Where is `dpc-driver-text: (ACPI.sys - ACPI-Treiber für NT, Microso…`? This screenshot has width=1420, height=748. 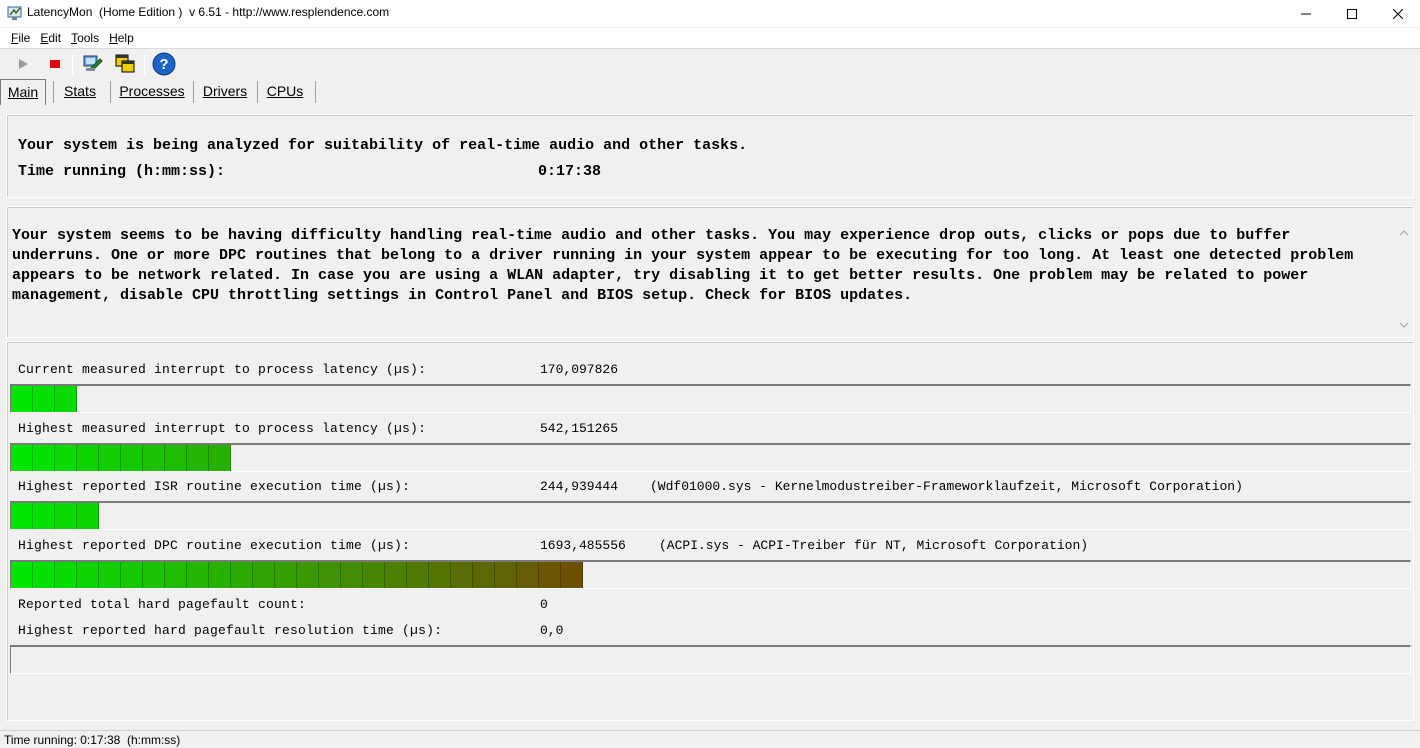
dpc-driver-text: (ACPI.sys - ACPI-Treiber für NT, Microso… is located at coordinates (874, 545).